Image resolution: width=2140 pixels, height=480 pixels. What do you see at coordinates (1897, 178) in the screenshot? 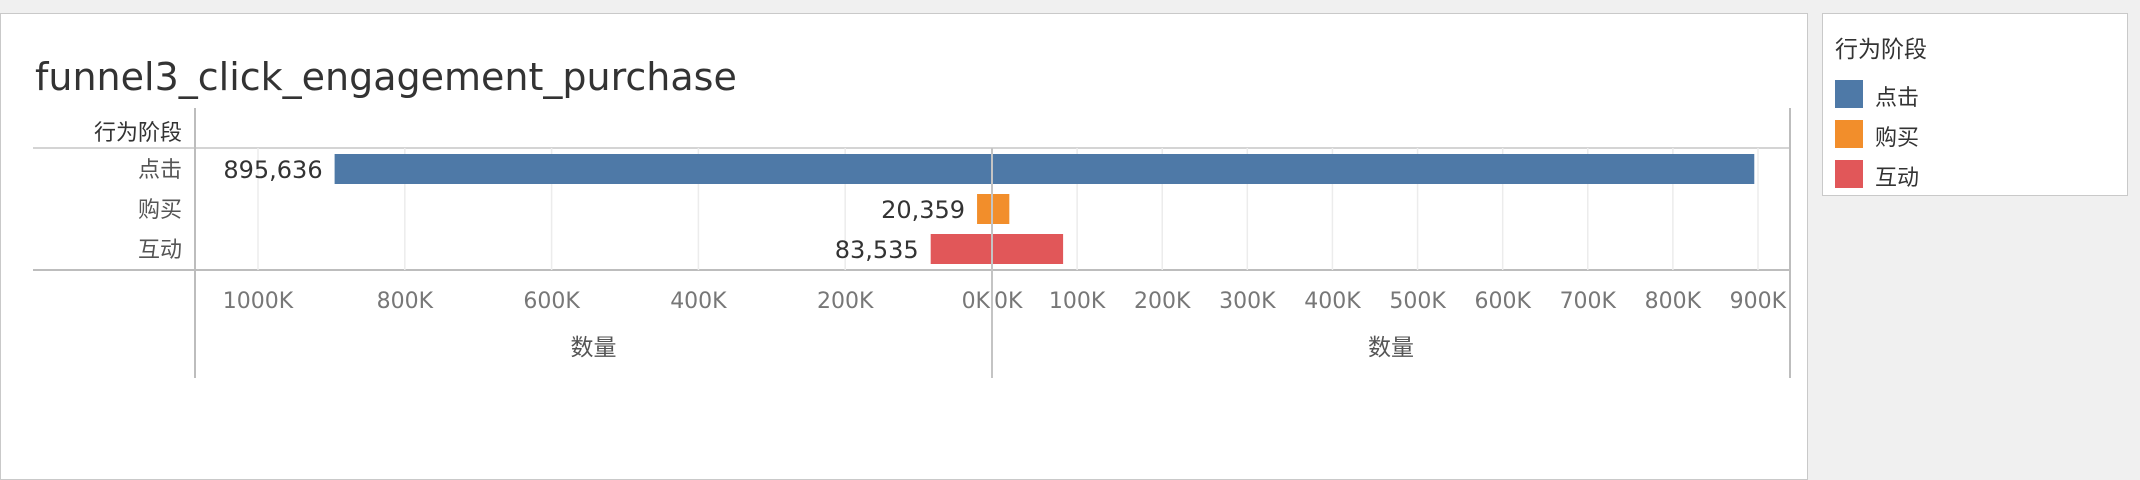
I see `legend-label: 互动` at bounding box center [1897, 178].